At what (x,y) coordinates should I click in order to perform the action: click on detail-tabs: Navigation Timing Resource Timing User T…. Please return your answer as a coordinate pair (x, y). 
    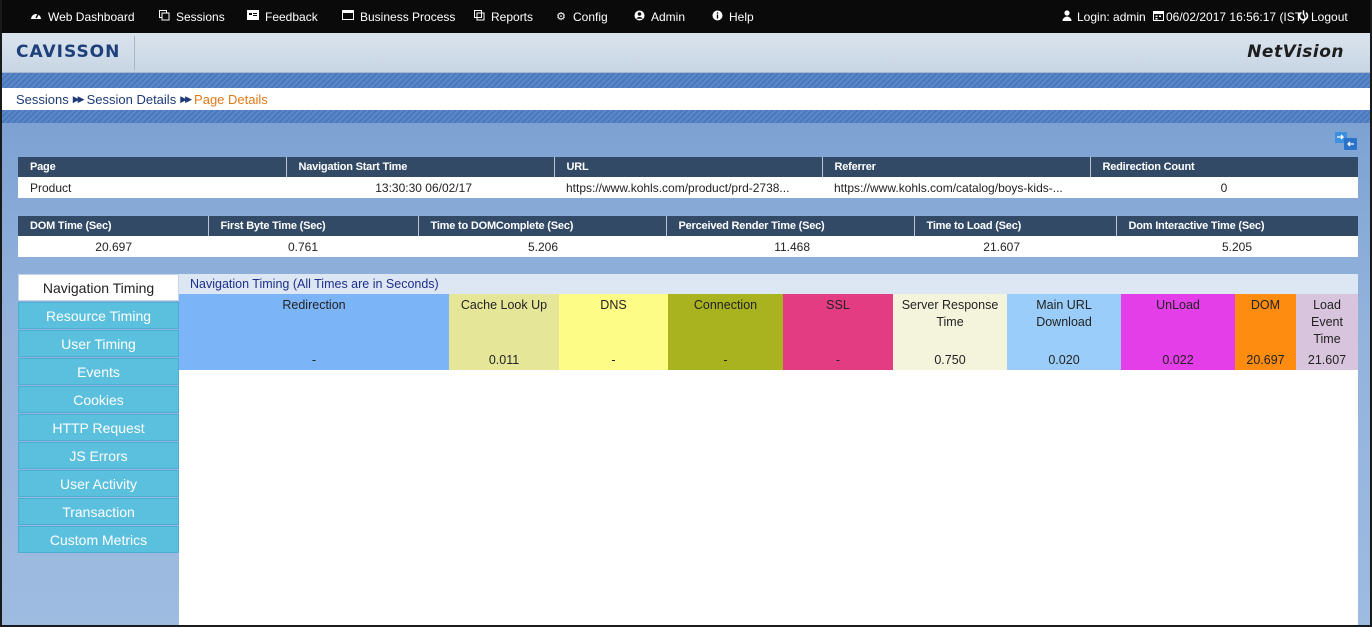
    Looking at the image, I should click on (98, 414).